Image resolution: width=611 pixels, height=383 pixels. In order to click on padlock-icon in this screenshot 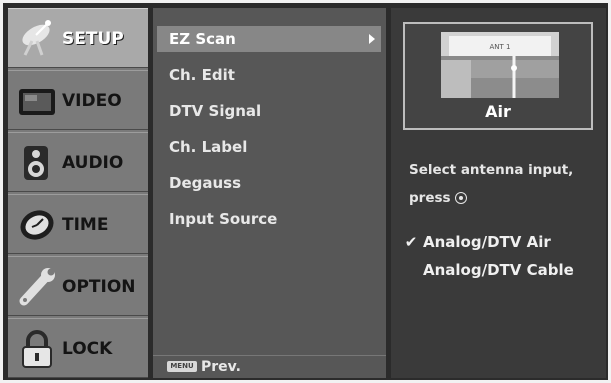, I will do `click(37, 349)`.